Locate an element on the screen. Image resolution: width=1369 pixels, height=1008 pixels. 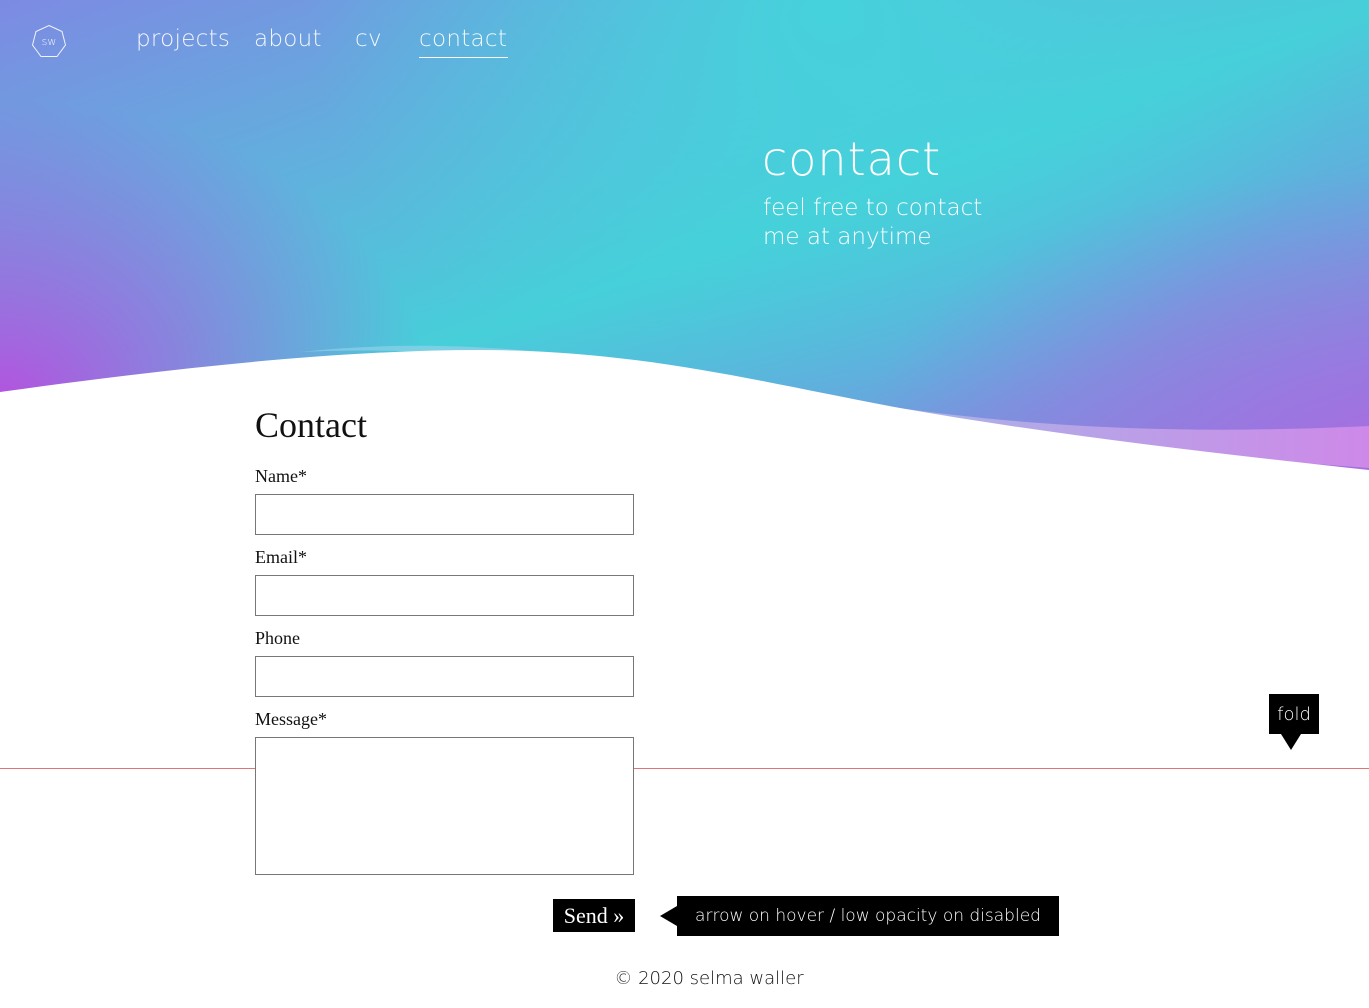
phone-label: Phone is located at coordinates (277, 638).